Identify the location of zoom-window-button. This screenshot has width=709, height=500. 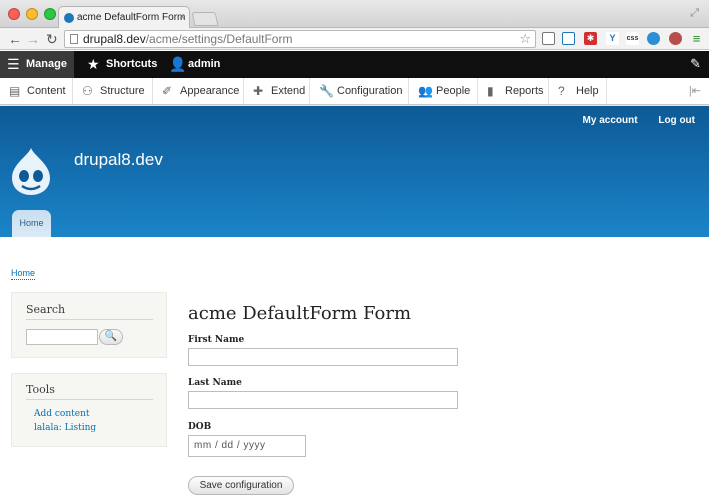
(50, 14).